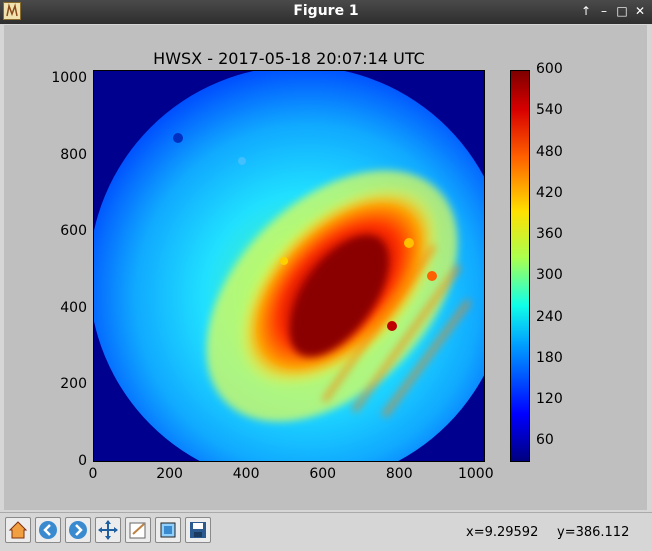 The image size is (652, 551). Describe the element at coordinates (549, 316) in the screenshot. I see `colorbar-tick-label: 240` at that location.